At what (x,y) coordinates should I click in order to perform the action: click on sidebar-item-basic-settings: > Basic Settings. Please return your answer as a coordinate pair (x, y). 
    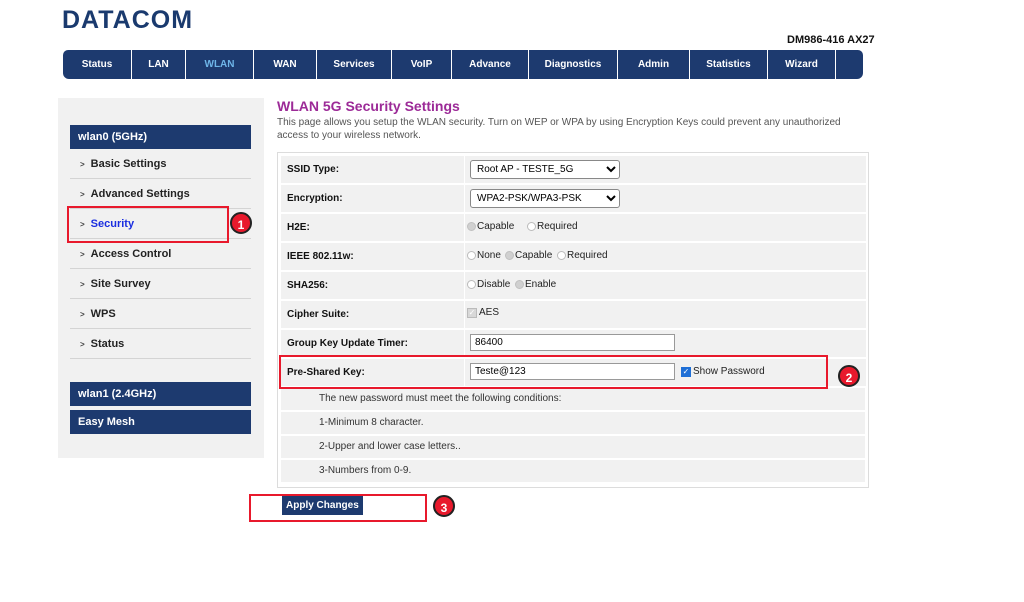
    Looking at the image, I should click on (160, 164).